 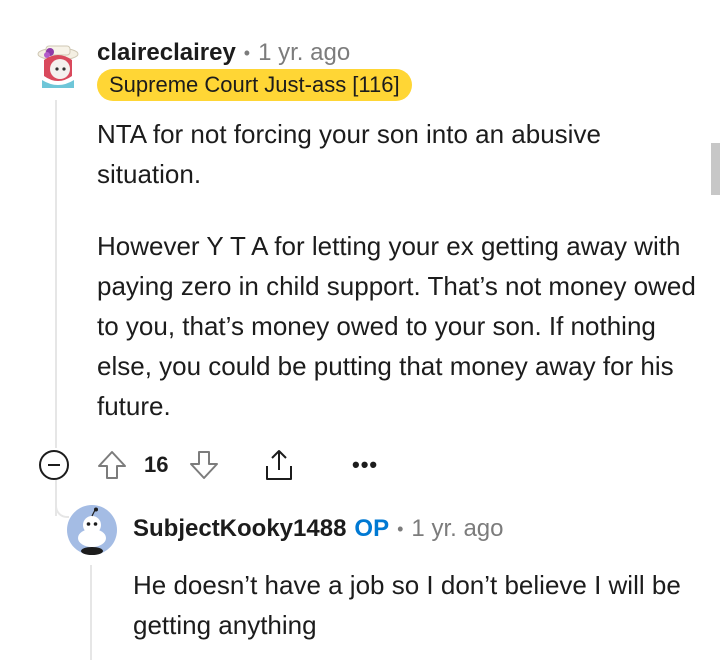 I want to click on user-flair: Supreme Court Just-ass [116], so click(x=254, y=85).